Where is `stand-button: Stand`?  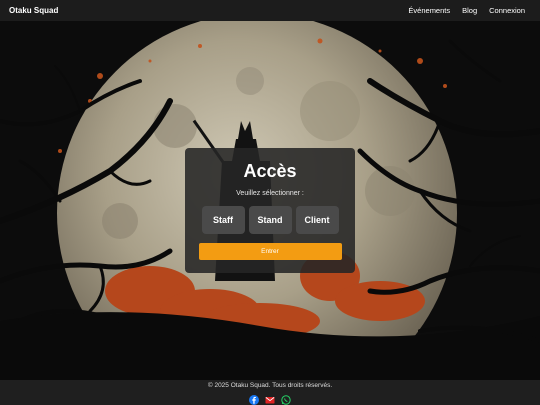 stand-button: Stand is located at coordinates (270, 220).